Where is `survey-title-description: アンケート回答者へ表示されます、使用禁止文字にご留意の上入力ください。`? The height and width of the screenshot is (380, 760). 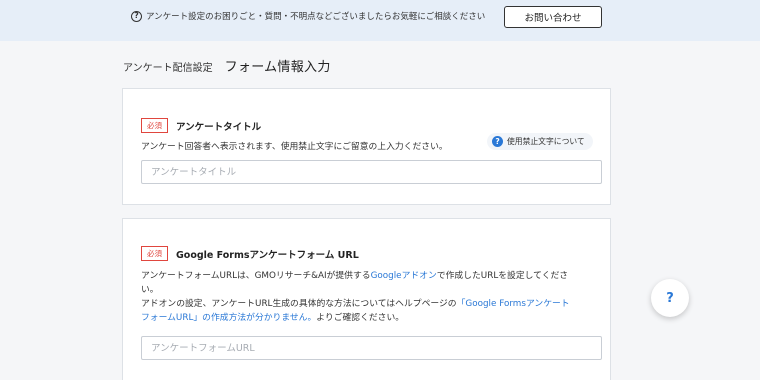
survey-title-description: アンケート回答者へ表示されます、使用禁止文字にご留意の上入力ください。 is located at coordinates (294, 147).